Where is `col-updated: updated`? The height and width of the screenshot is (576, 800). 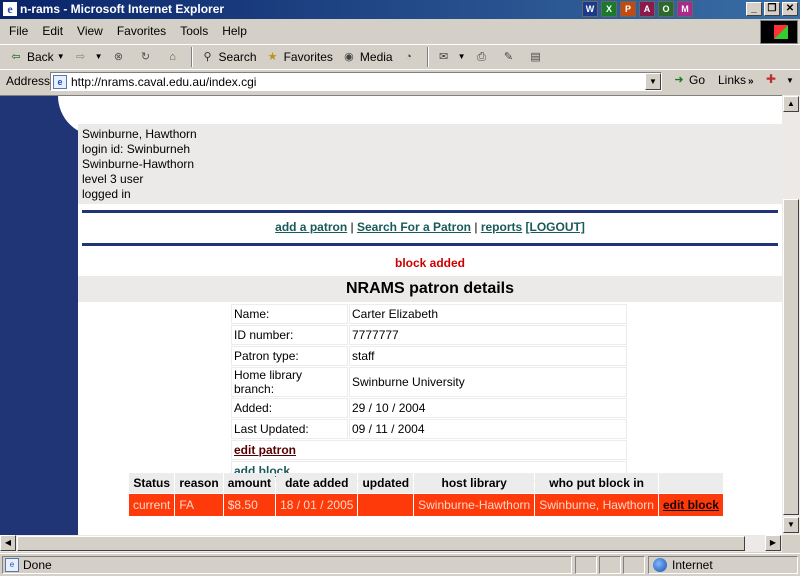
col-updated: updated is located at coordinates (386, 483).